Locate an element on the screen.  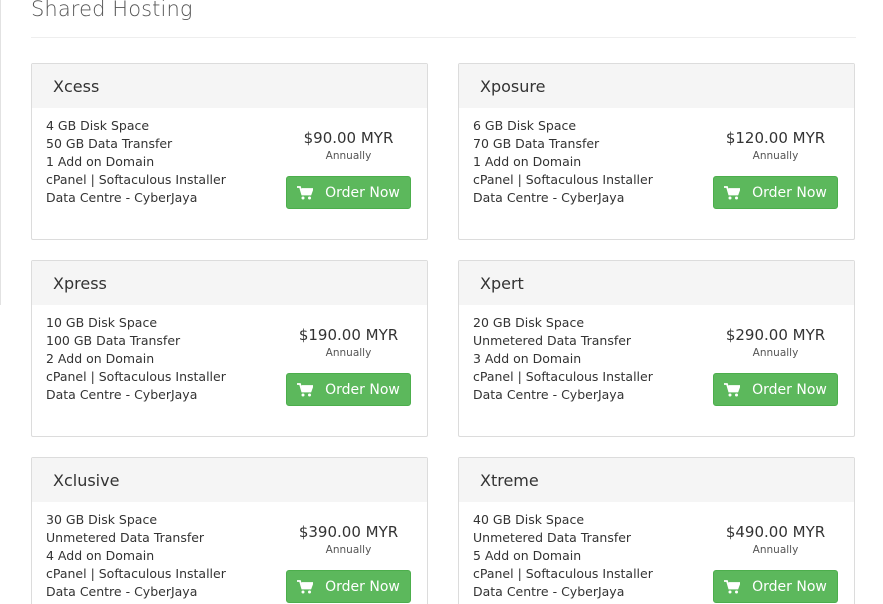
plan-name: Xposure is located at coordinates (656, 86).